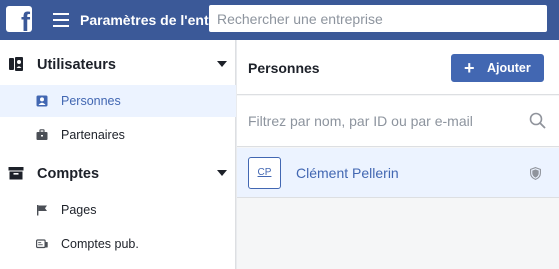  I want to click on business-search, so click(378, 18).